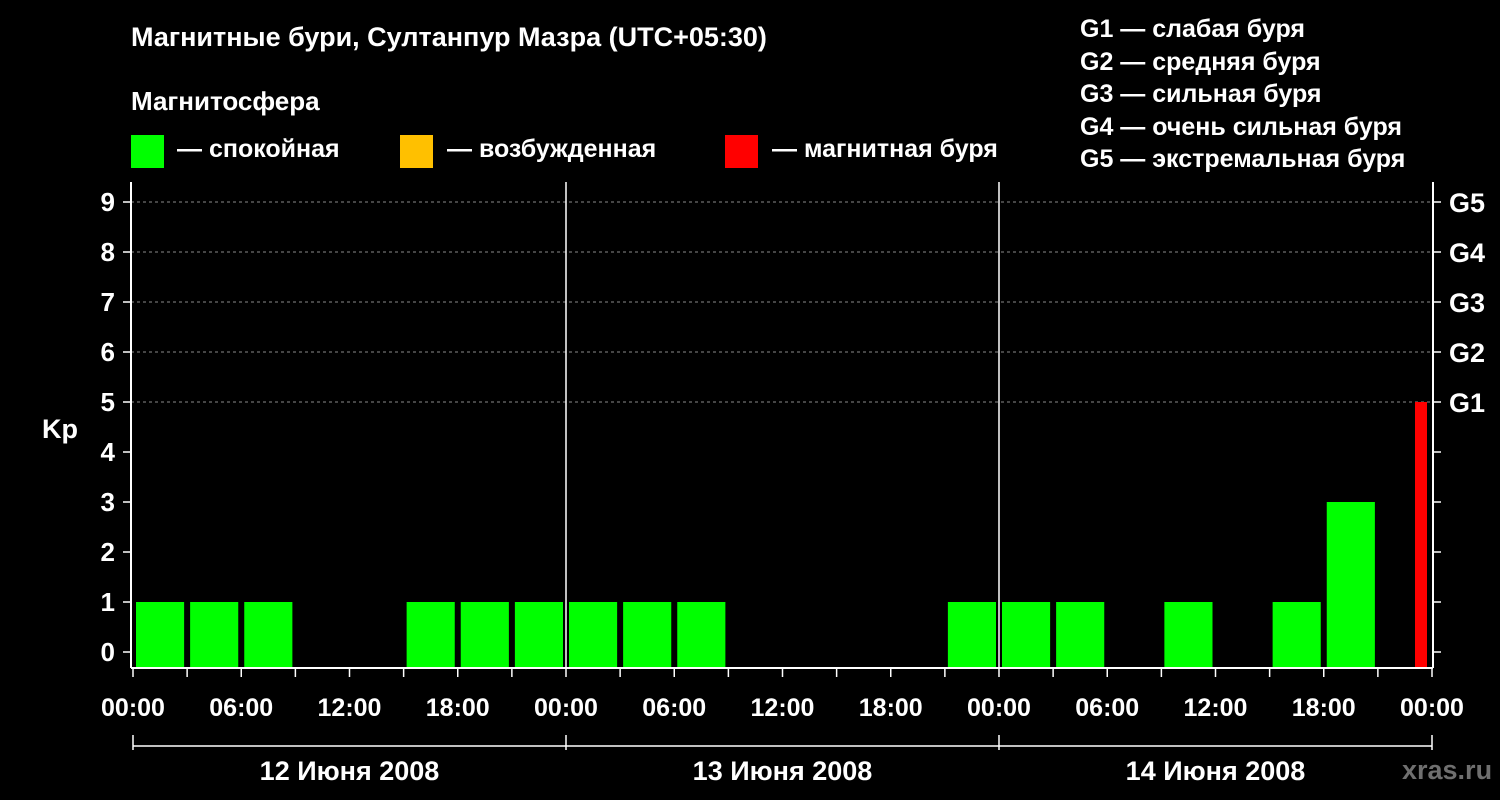 Image resolution: width=1500 pixels, height=800 pixels. What do you see at coordinates (108, 352) in the screenshot?
I see `y-tick-label: 6` at bounding box center [108, 352].